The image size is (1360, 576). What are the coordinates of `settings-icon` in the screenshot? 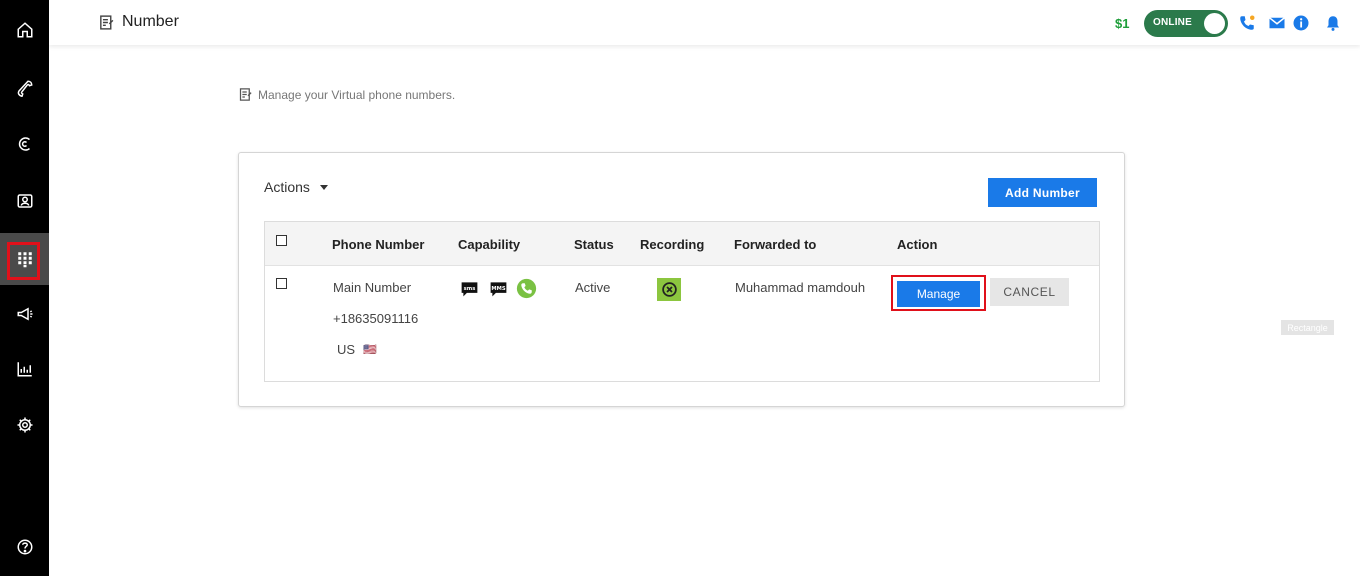 It's located at (24, 425).